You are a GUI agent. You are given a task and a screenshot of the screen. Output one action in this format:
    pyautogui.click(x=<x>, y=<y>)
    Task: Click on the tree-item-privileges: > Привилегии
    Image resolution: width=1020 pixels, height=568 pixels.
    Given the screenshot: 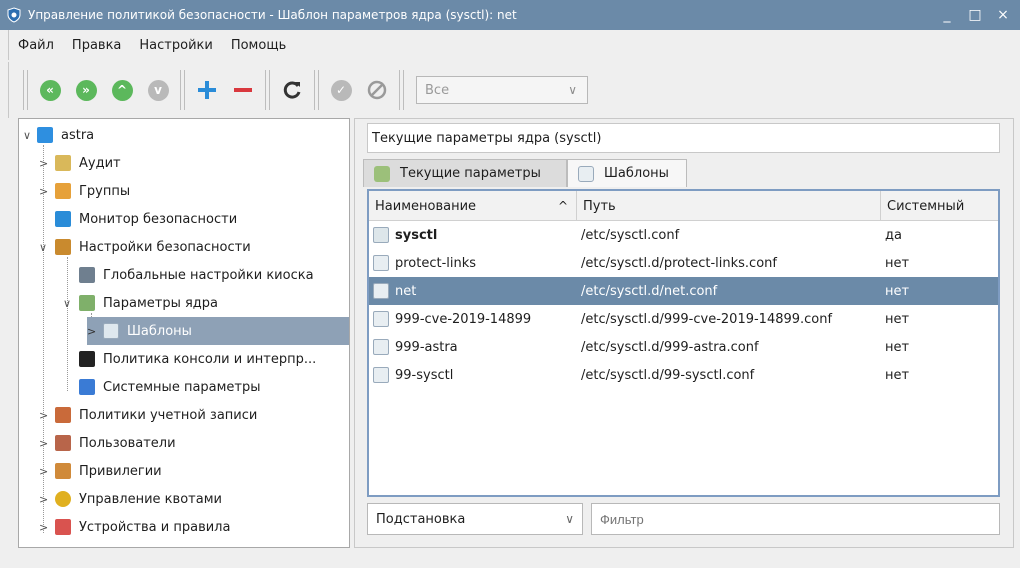 What is the action you would take?
    pyautogui.click(x=100, y=471)
    